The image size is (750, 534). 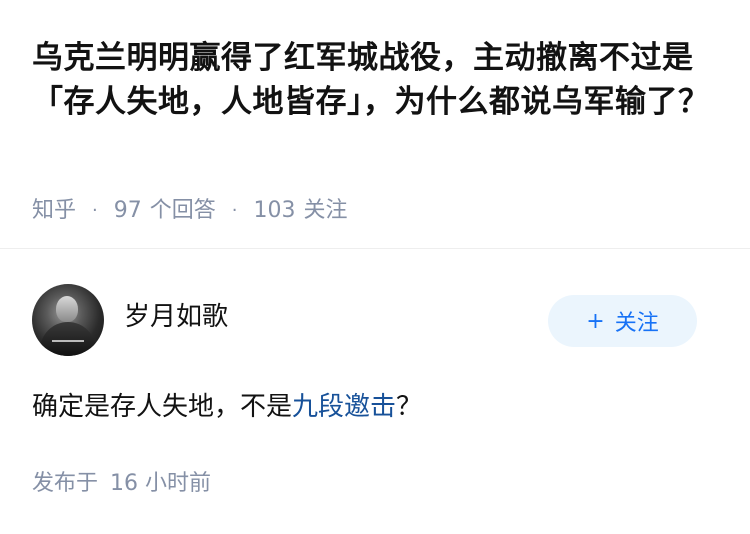 I want to click on publish-time: 发布于 16 小时前, so click(x=121, y=484).